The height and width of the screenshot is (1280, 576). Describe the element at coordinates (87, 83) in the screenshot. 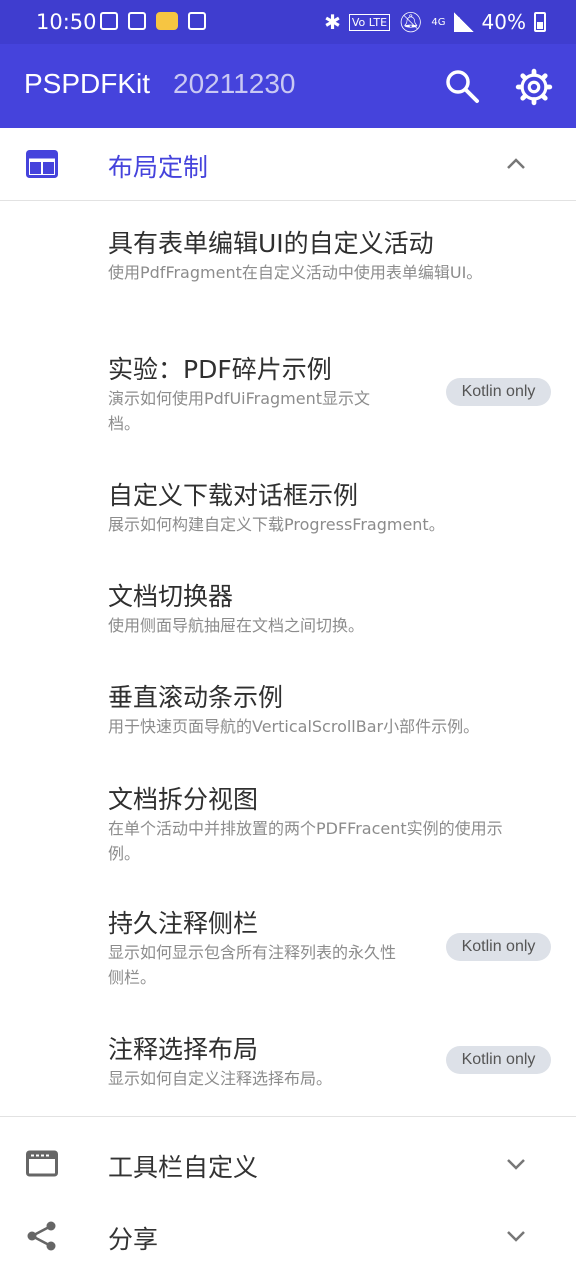

I see `app-title: PSPDFKit` at that location.